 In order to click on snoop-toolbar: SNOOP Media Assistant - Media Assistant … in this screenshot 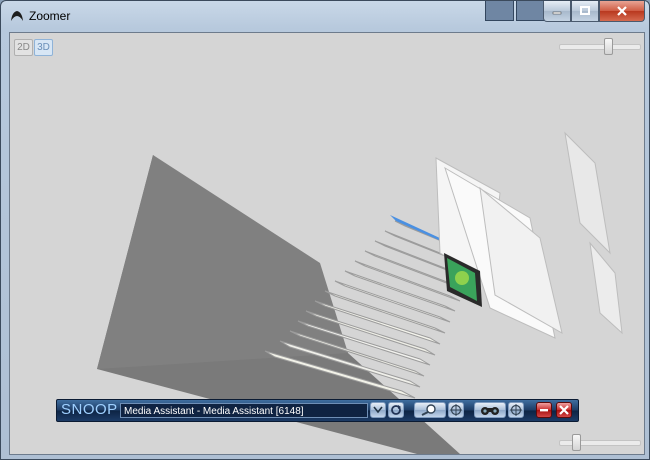, I will do `click(317, 410)`.